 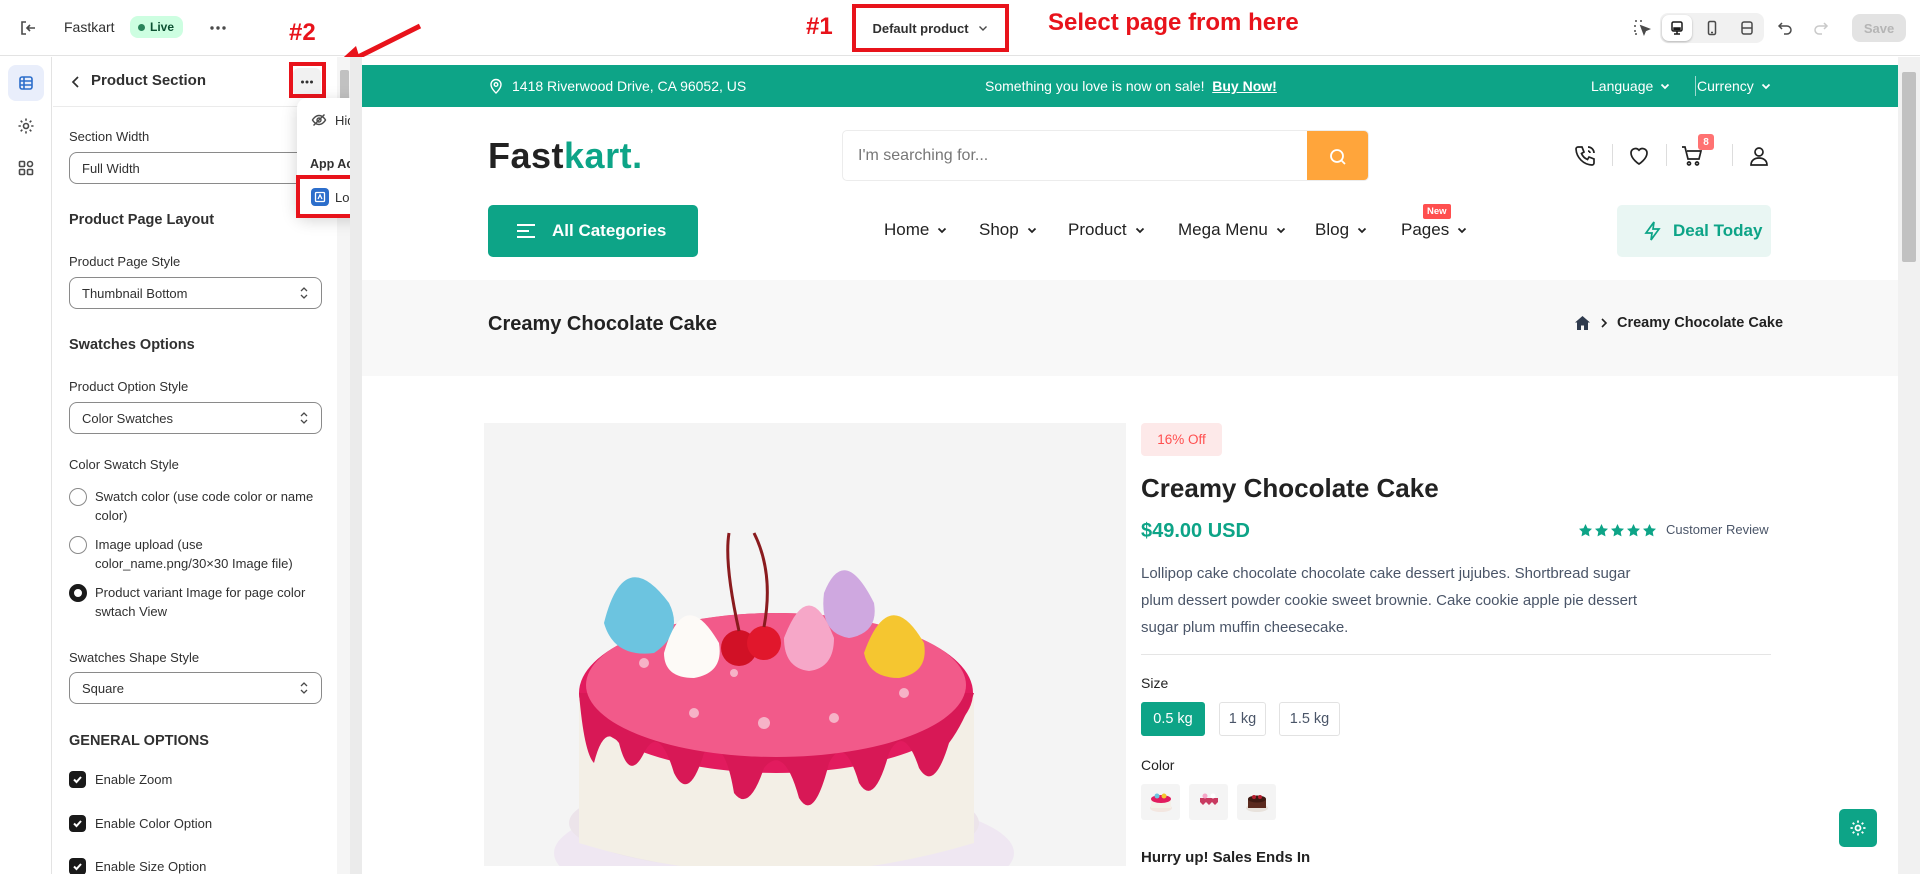 What do you see at coordinates (344, 85) in the screenshot?
I see `panel-scrollbar-thumb` at bounding box center [344, 85].